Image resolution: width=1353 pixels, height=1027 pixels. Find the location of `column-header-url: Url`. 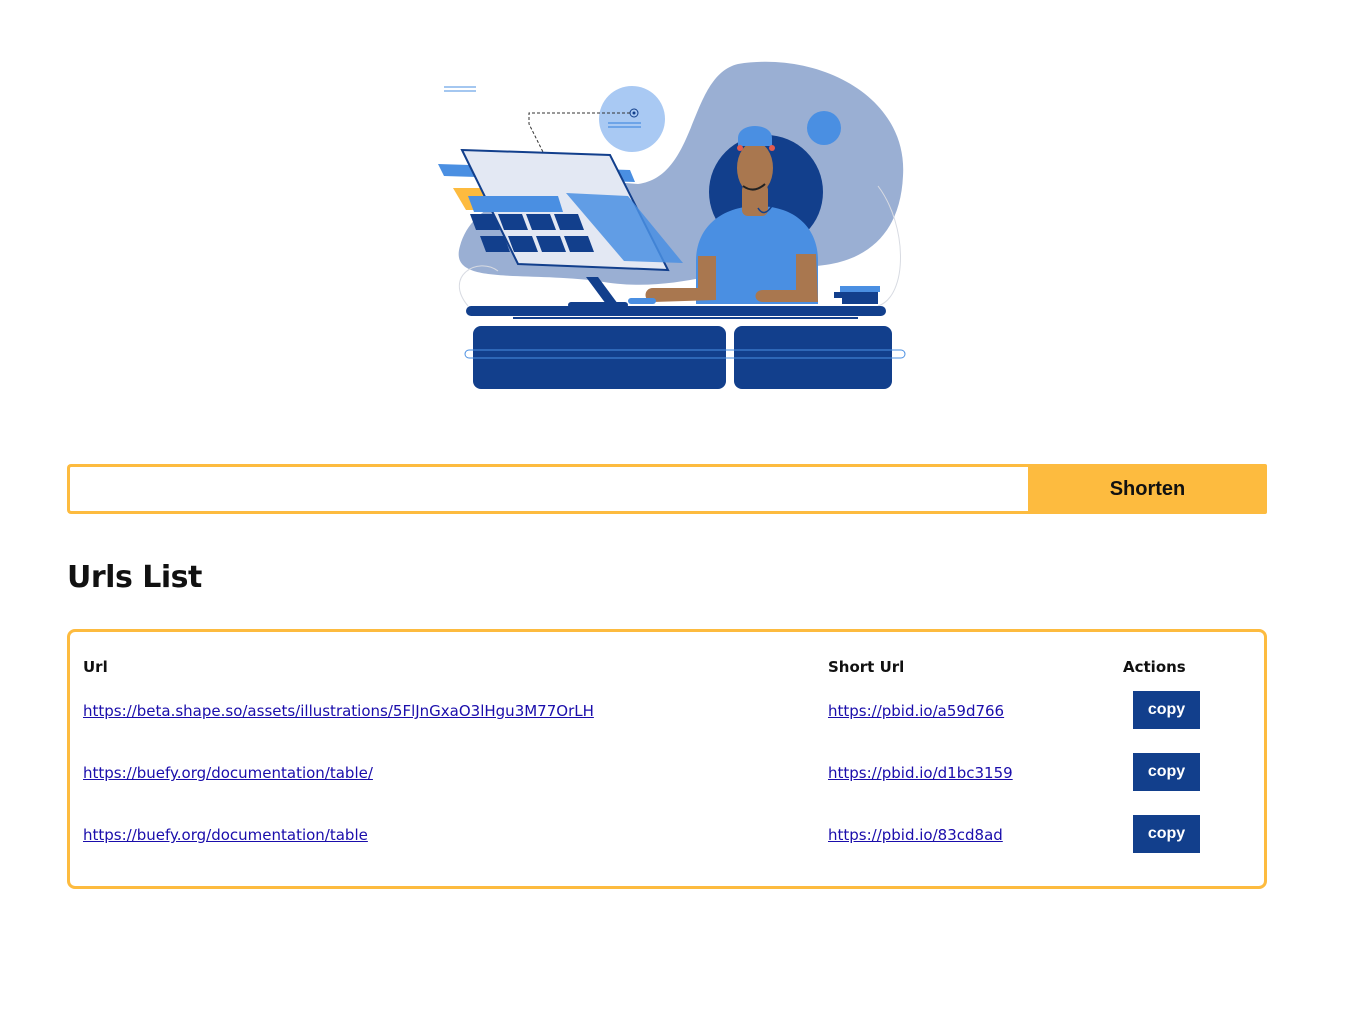

column-header-url: Url is located at coordinates (95, 667).